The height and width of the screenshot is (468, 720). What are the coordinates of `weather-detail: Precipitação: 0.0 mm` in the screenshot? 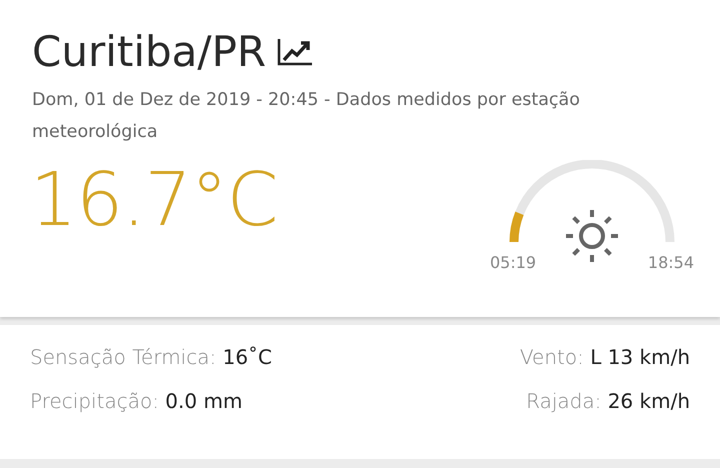 It's located at (137, 401).